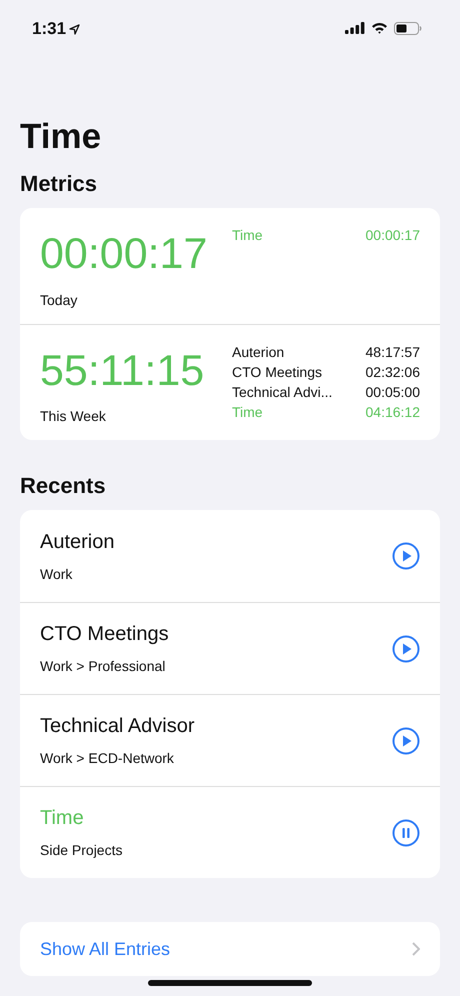 The height and width of the screenshot is (996, 460). I want to click on project-duration: 00:00:17, so click(393, 235).